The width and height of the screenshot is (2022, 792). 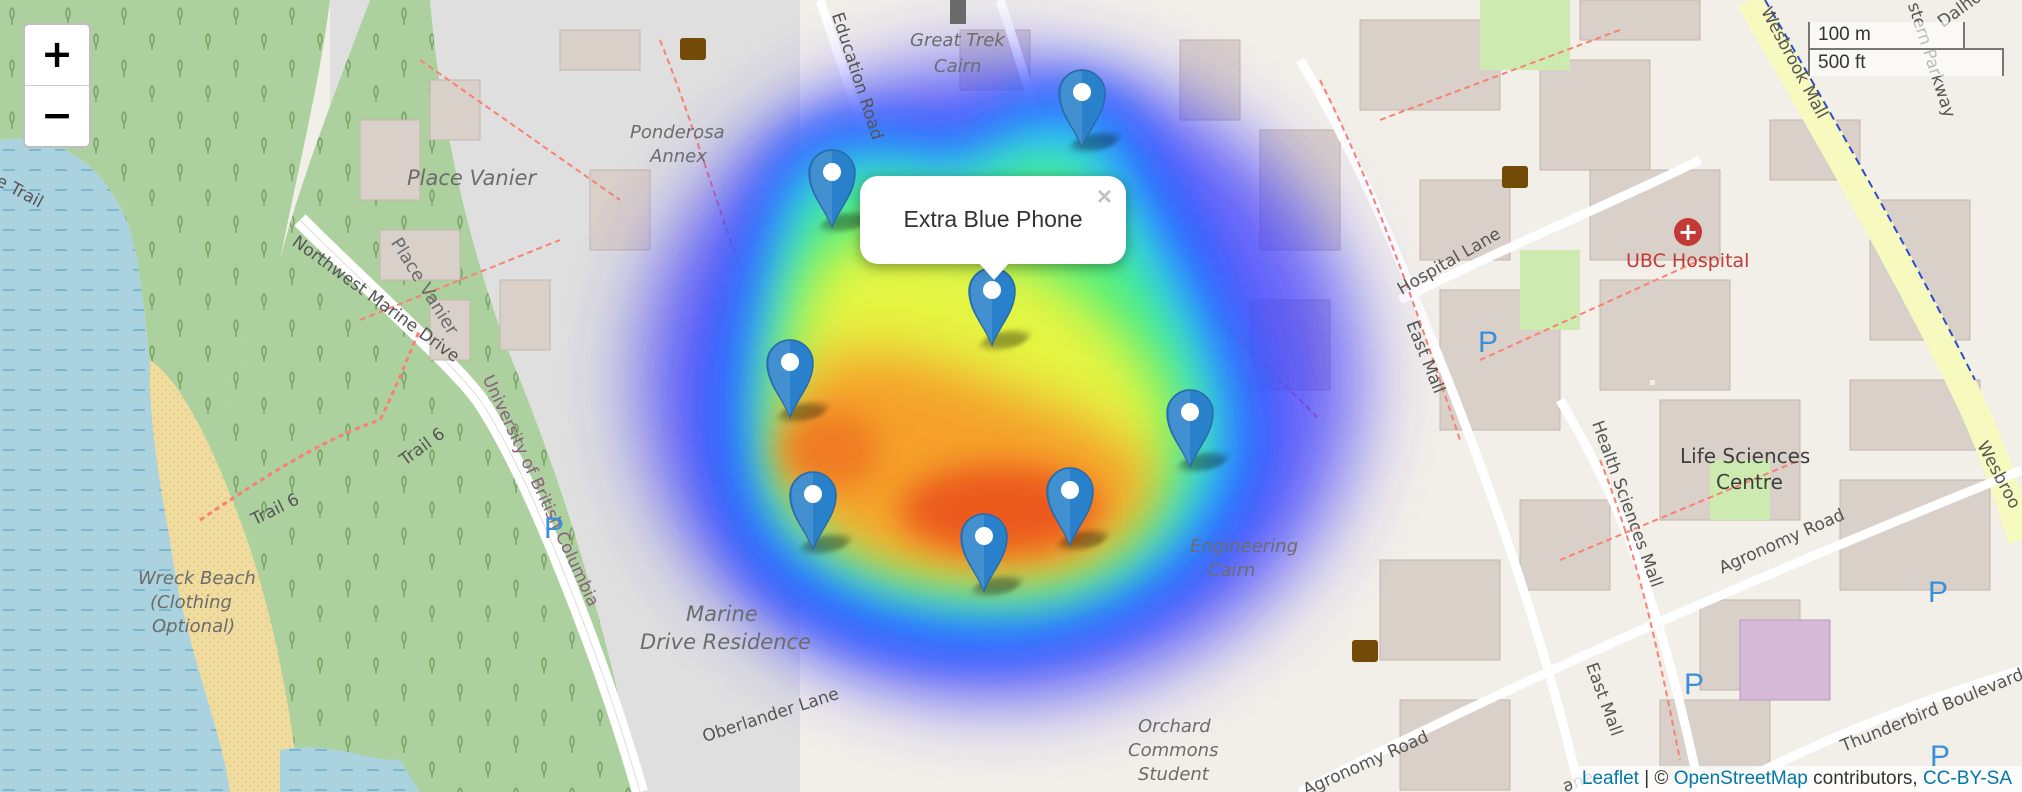 What do you see at coordinates (1232, 570) in the screenshot?
I see `label-engineering-cairn: Cairn` at bounding box center [1232, 570].